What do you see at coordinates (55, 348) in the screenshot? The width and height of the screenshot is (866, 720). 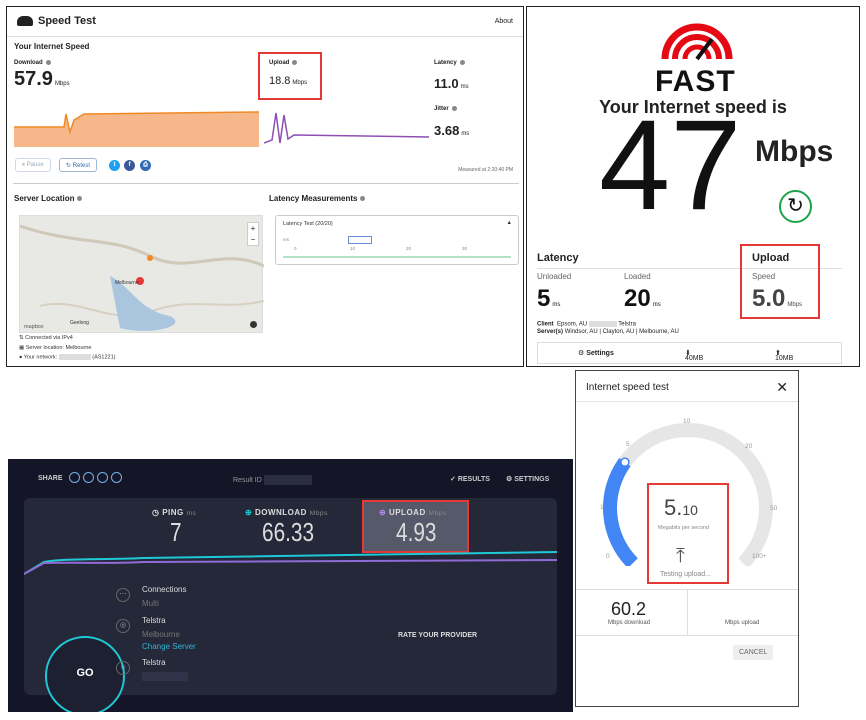 I see `server-location-text: ▦ Server location: Melbourne` at bounding box center [55, 348].